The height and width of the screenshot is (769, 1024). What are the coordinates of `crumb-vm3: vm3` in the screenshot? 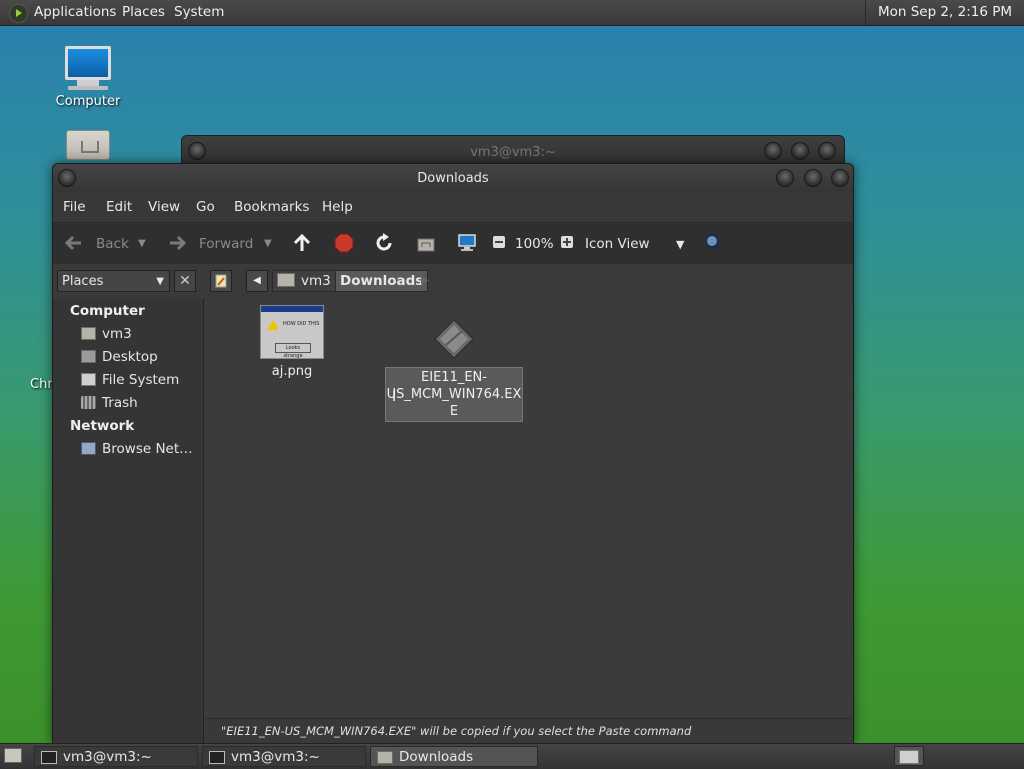 It's located at (305, 281).